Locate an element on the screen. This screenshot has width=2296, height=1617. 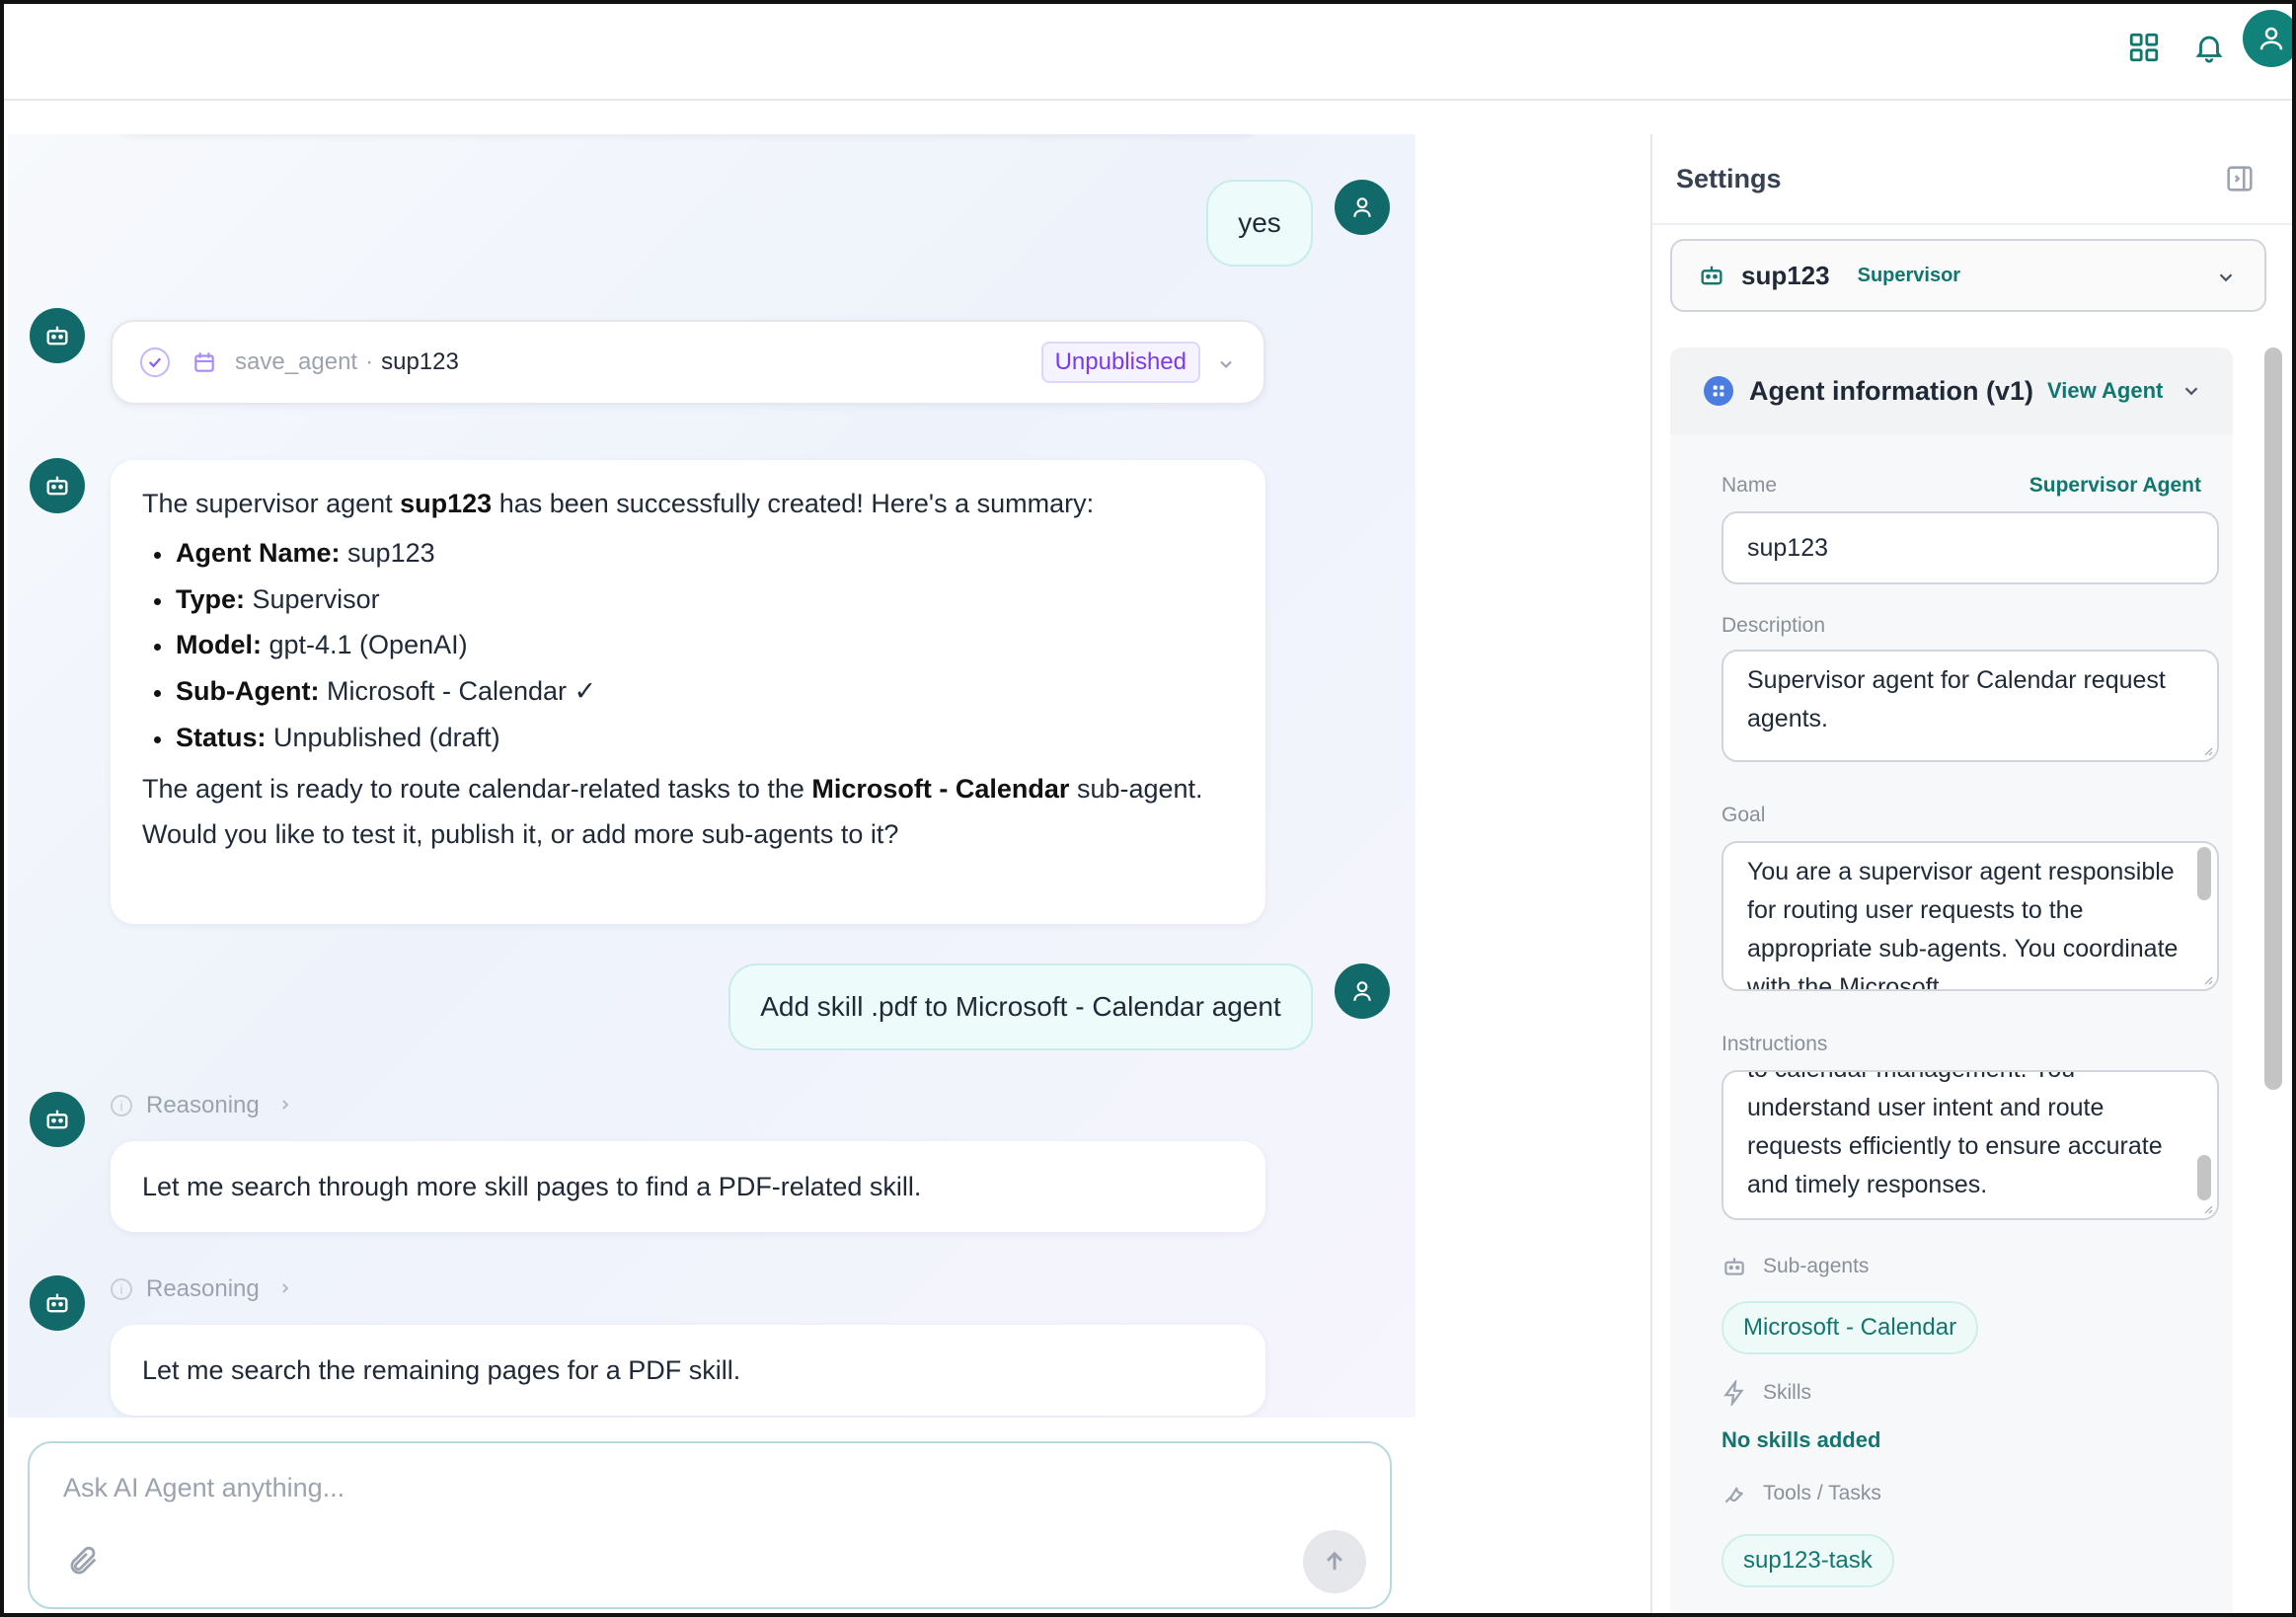
sub-agents-label: Sub-agents is located at coordinates (1795, 1266).